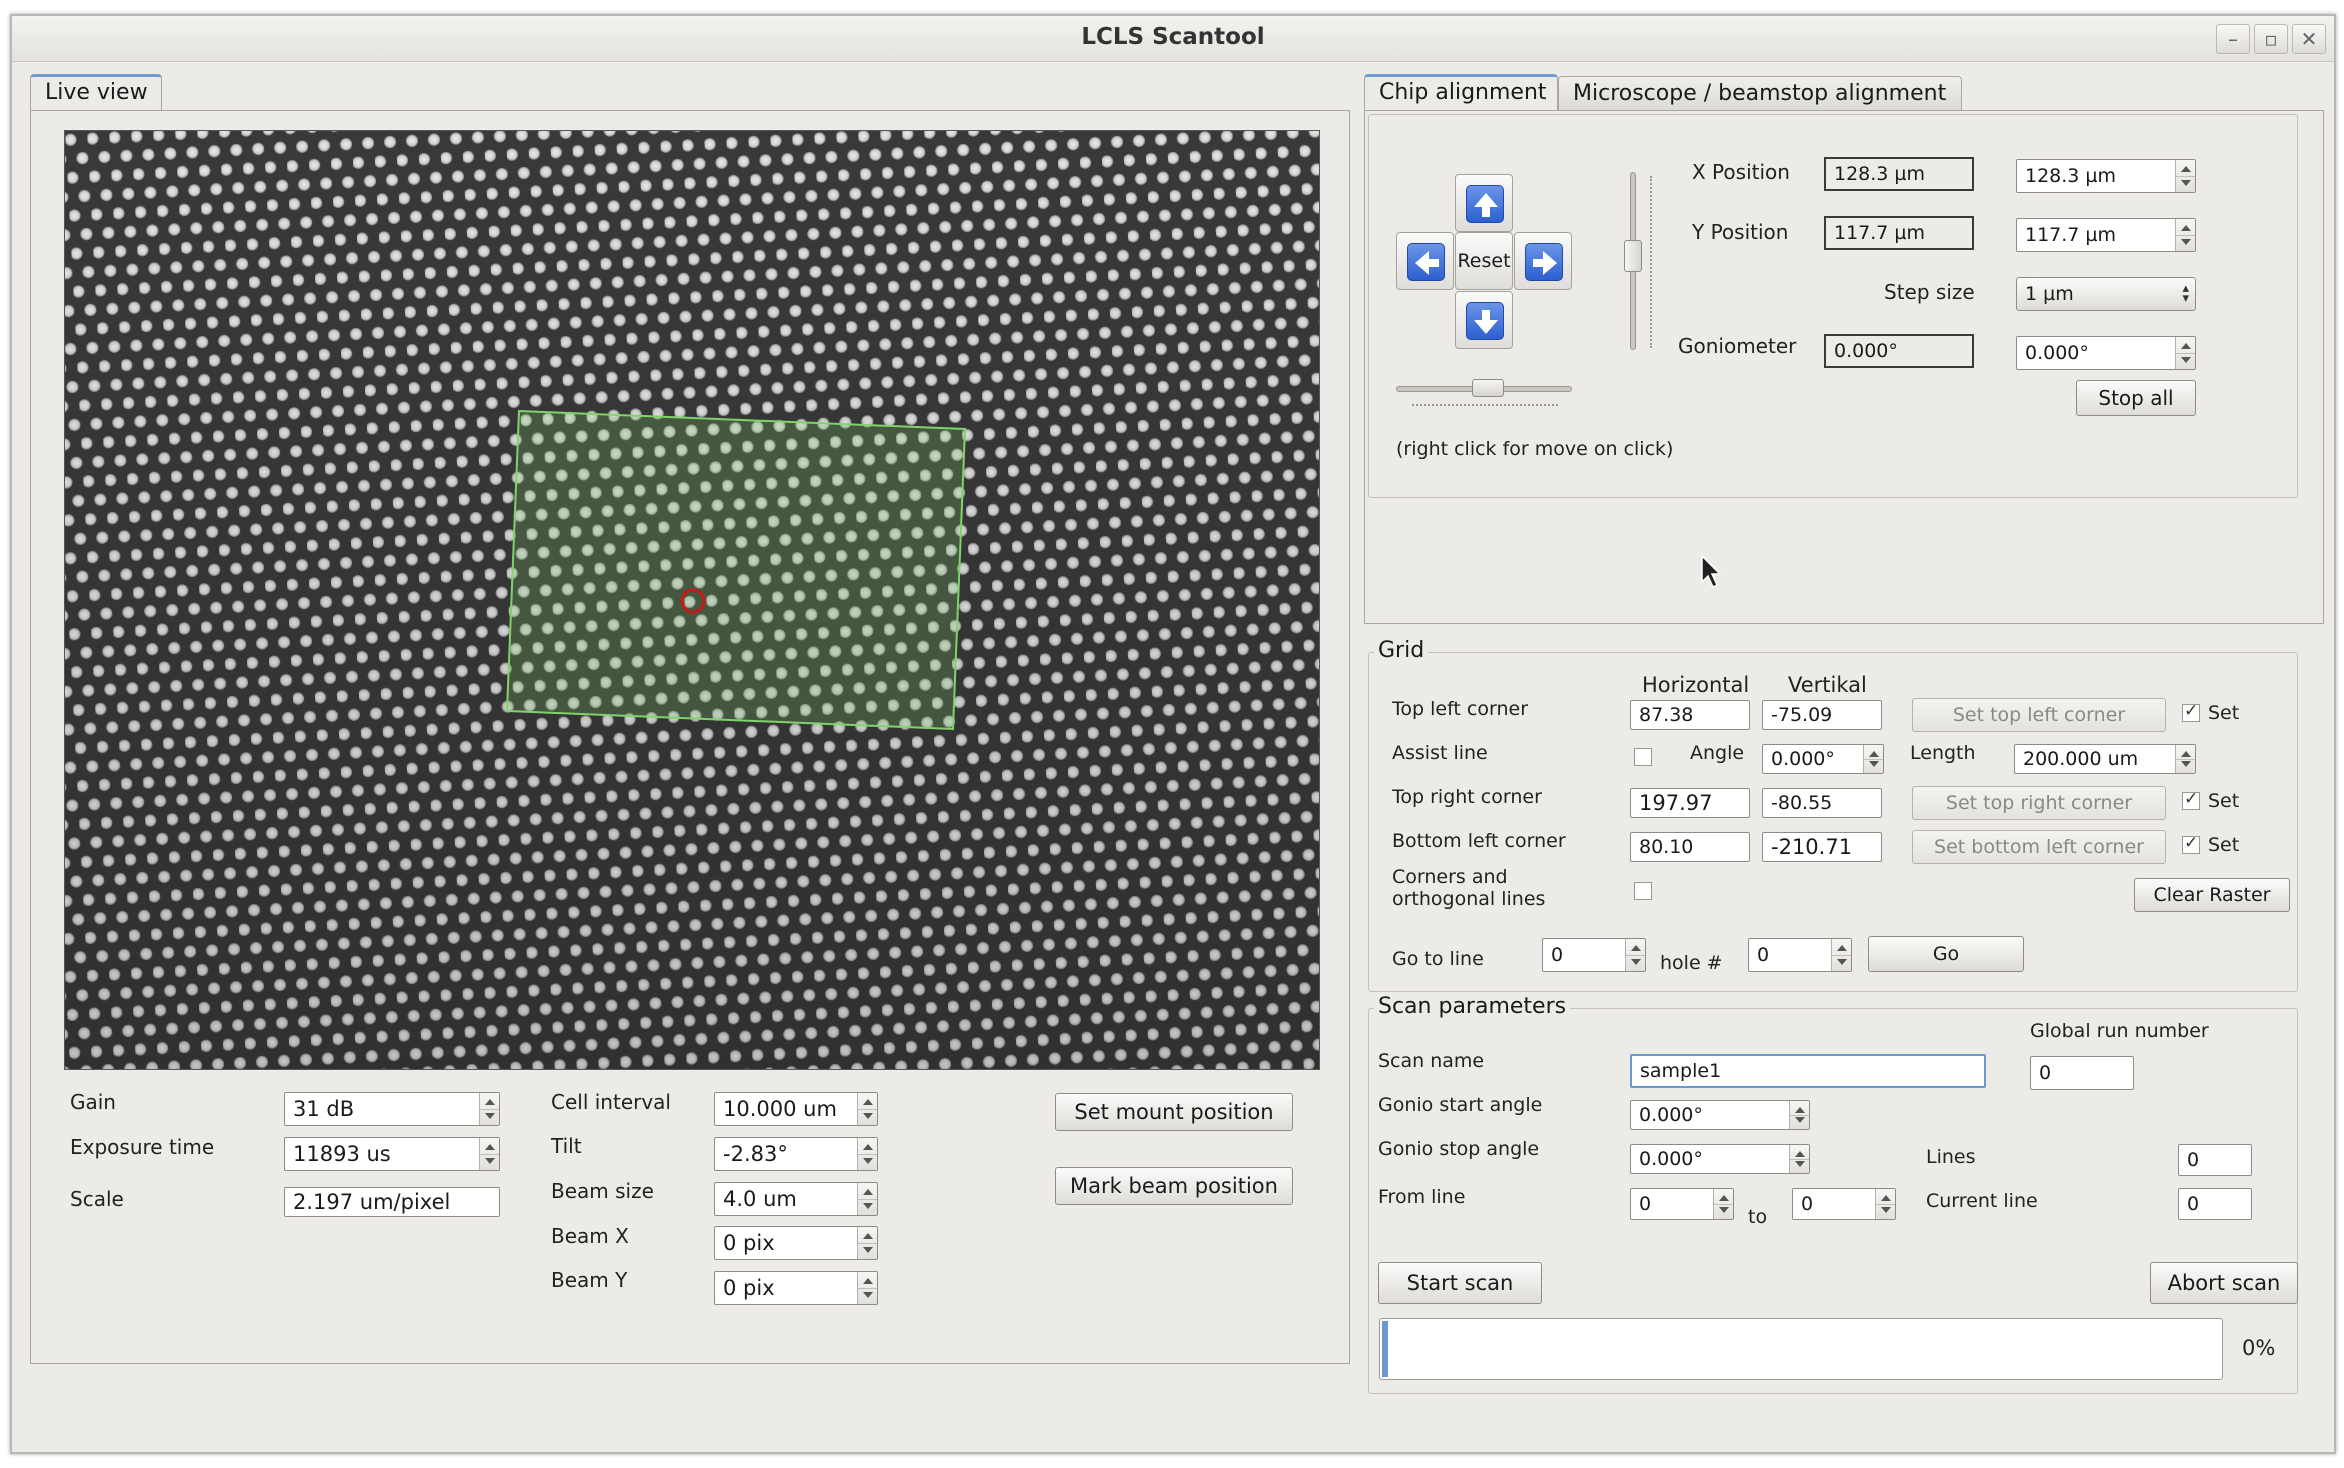 The width and height of the screenshot is (2344, 1468). Describe the element at coordinates (1682, 1204) in the screenshot. I see `from-line-spinbox: 0` at that location.